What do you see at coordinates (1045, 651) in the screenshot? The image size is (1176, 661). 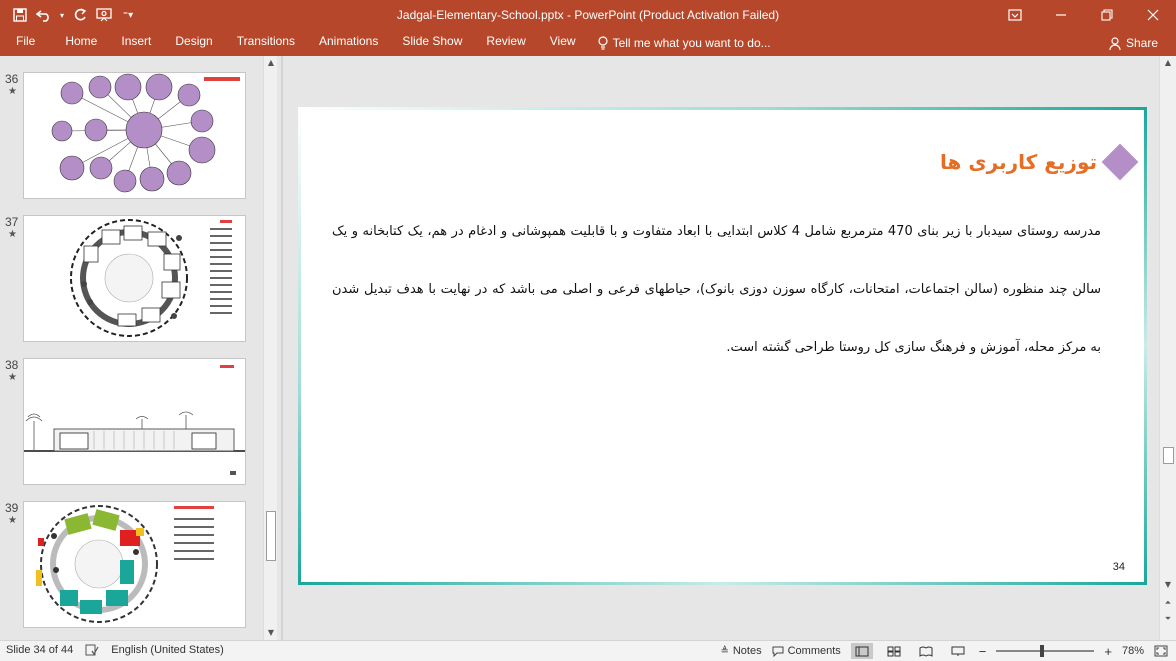 I see `zoom-slider` at bounding box center [1045, 651].